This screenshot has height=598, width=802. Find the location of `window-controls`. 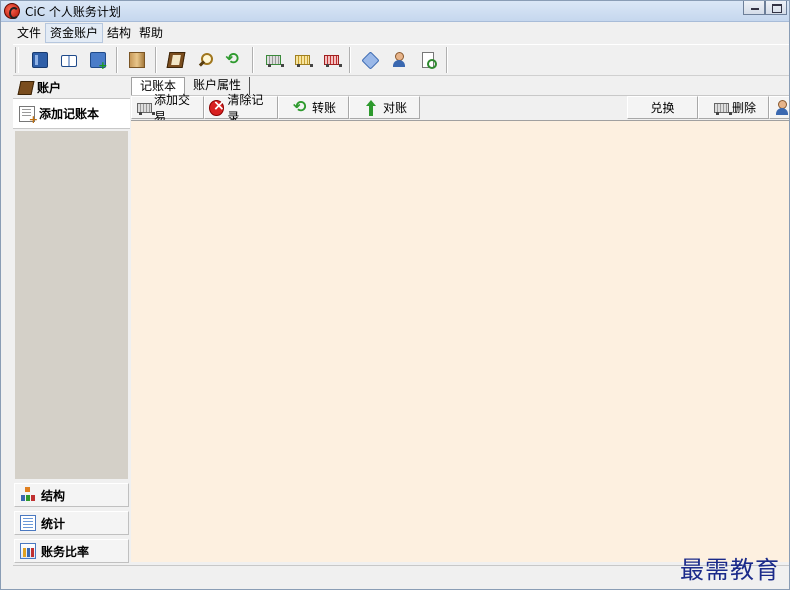

window-controls is located at coordinates (765, 8).